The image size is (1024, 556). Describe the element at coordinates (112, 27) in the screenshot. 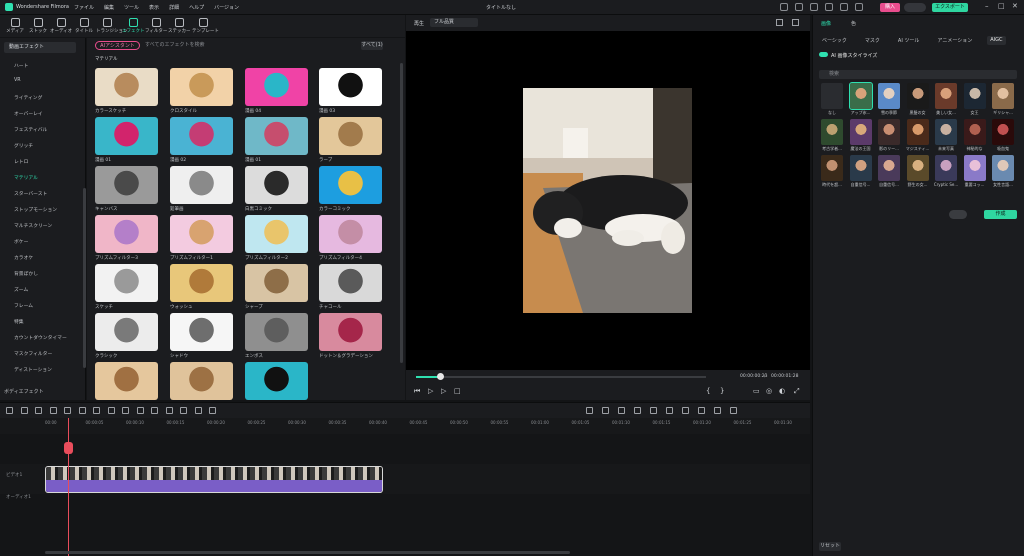

I see `tool-transition: トランジション` at that location.